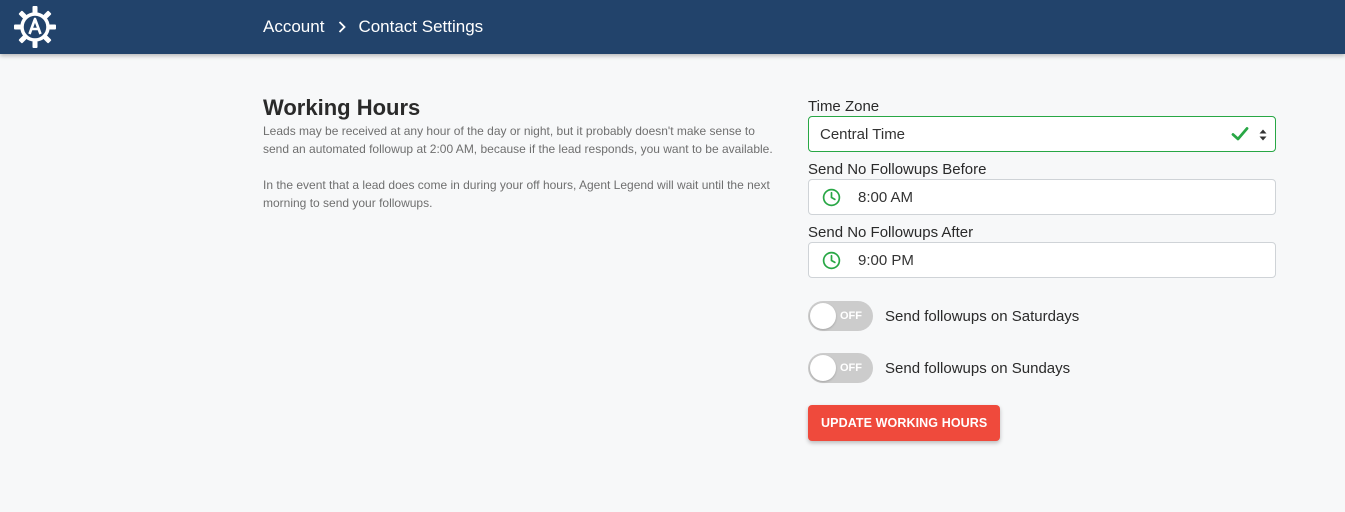  I want to click on timezone-selected-value: Central Time, so click(863, 134).